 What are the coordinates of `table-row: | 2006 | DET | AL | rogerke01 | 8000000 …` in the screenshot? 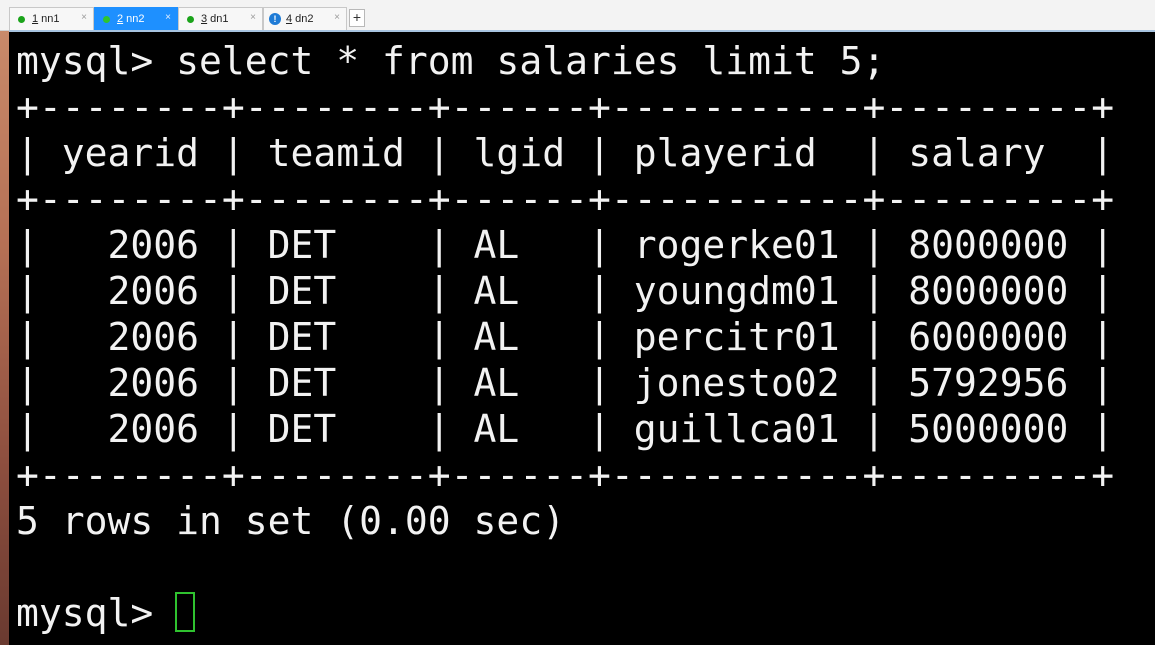 It's located at (565, 245).